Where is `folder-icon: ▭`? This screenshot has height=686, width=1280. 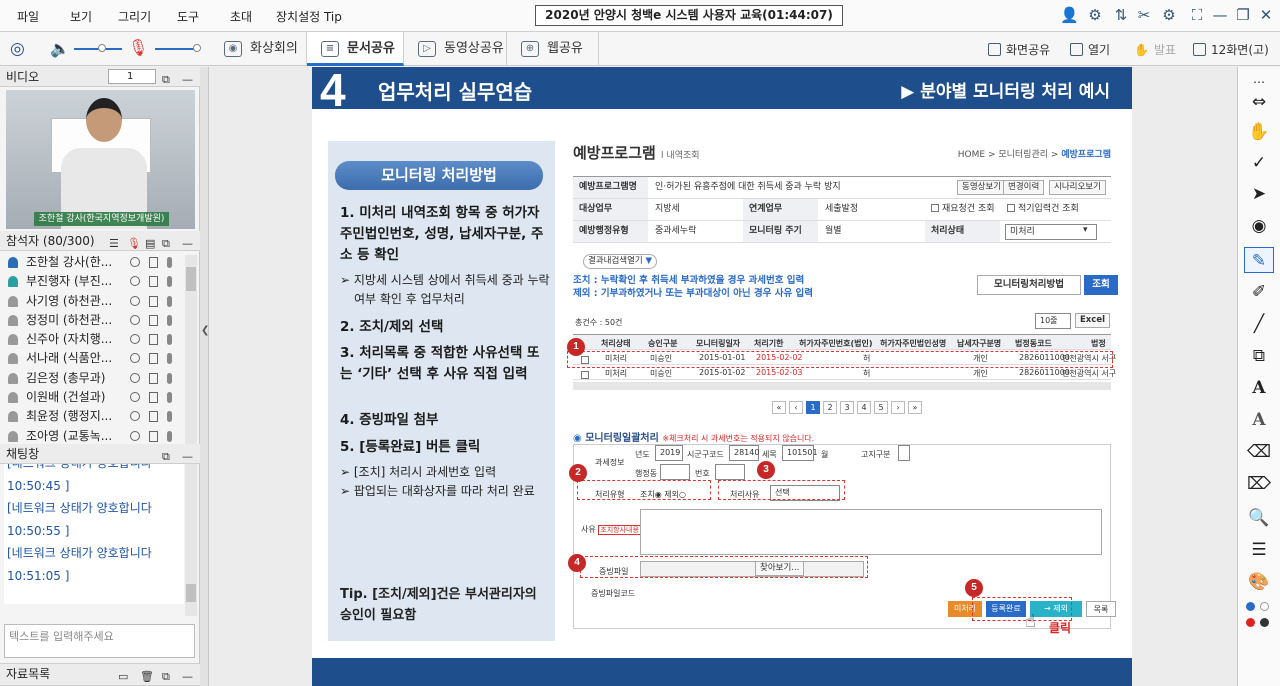 folder-icon: ▭ is located at coordinates (123, 676).